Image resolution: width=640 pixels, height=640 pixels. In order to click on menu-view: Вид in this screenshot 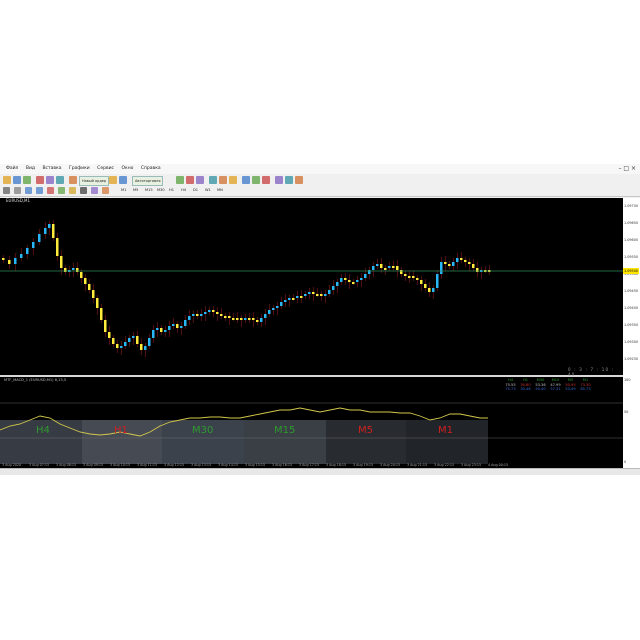, I will do `click(30, 169)`.